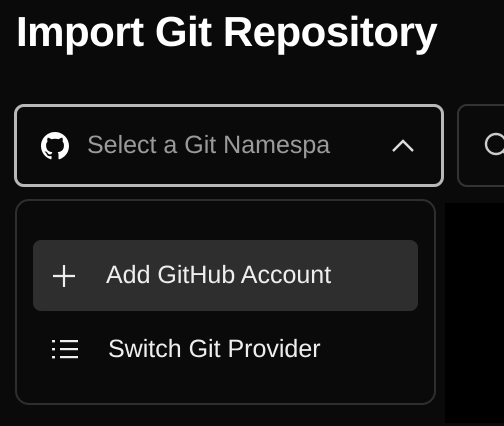 Image resolution: width=504 pixels, height=426 pixels. What do you see at coordinates (403, 145) in the screenshot?
I see `chevron-icon` at bounding box center [403, 145].